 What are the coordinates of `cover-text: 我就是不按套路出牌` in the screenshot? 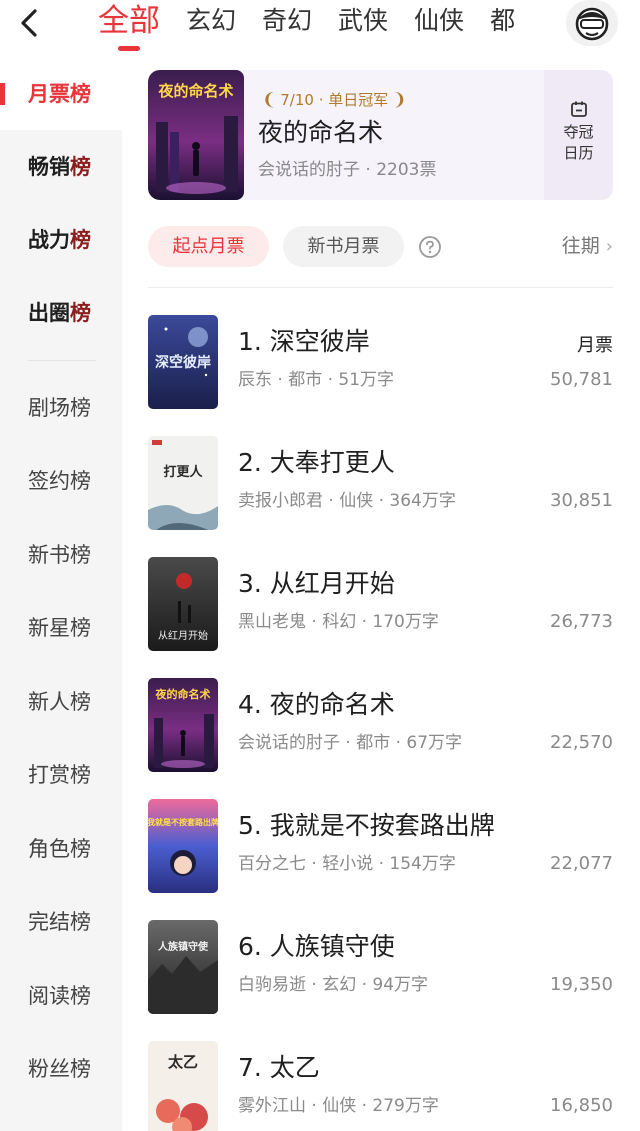 It's located at (183, 822).